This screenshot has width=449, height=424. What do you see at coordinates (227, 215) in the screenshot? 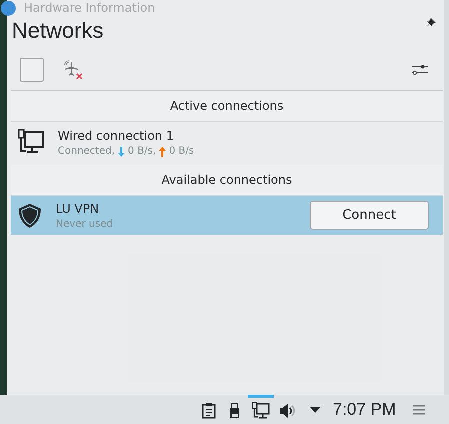
I see `connection-item: LU VPN Never used Connect` at bounding box center [227, 215].